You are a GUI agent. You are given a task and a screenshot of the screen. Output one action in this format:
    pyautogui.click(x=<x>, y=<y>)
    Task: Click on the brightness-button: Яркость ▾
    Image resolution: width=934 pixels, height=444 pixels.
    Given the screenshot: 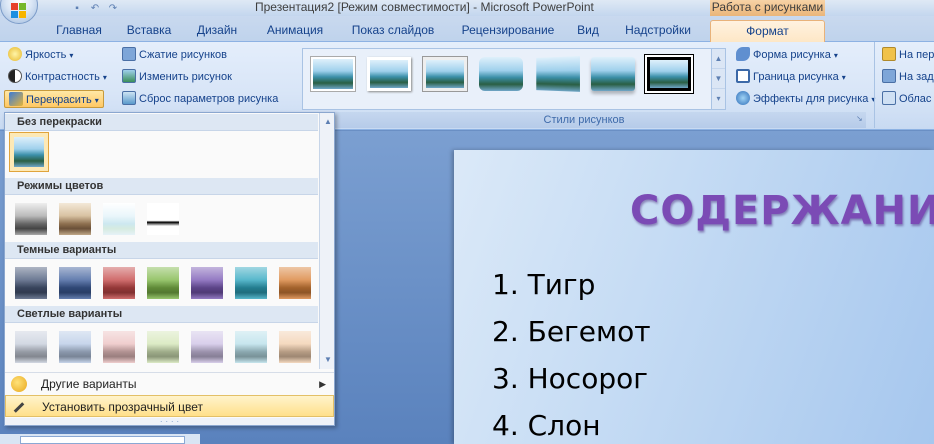 What is the action you would take?
    pyautogui.click(x=40, y=55)
    